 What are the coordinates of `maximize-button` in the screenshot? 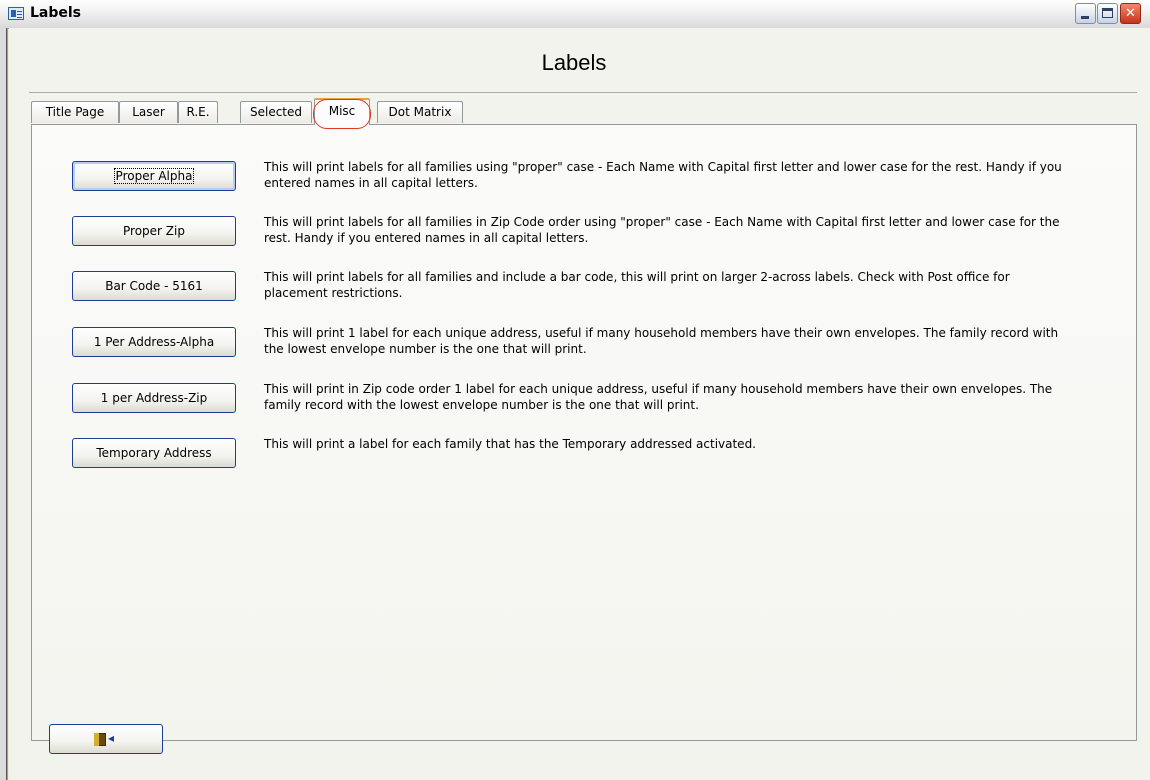 It's located at (1107, 13).